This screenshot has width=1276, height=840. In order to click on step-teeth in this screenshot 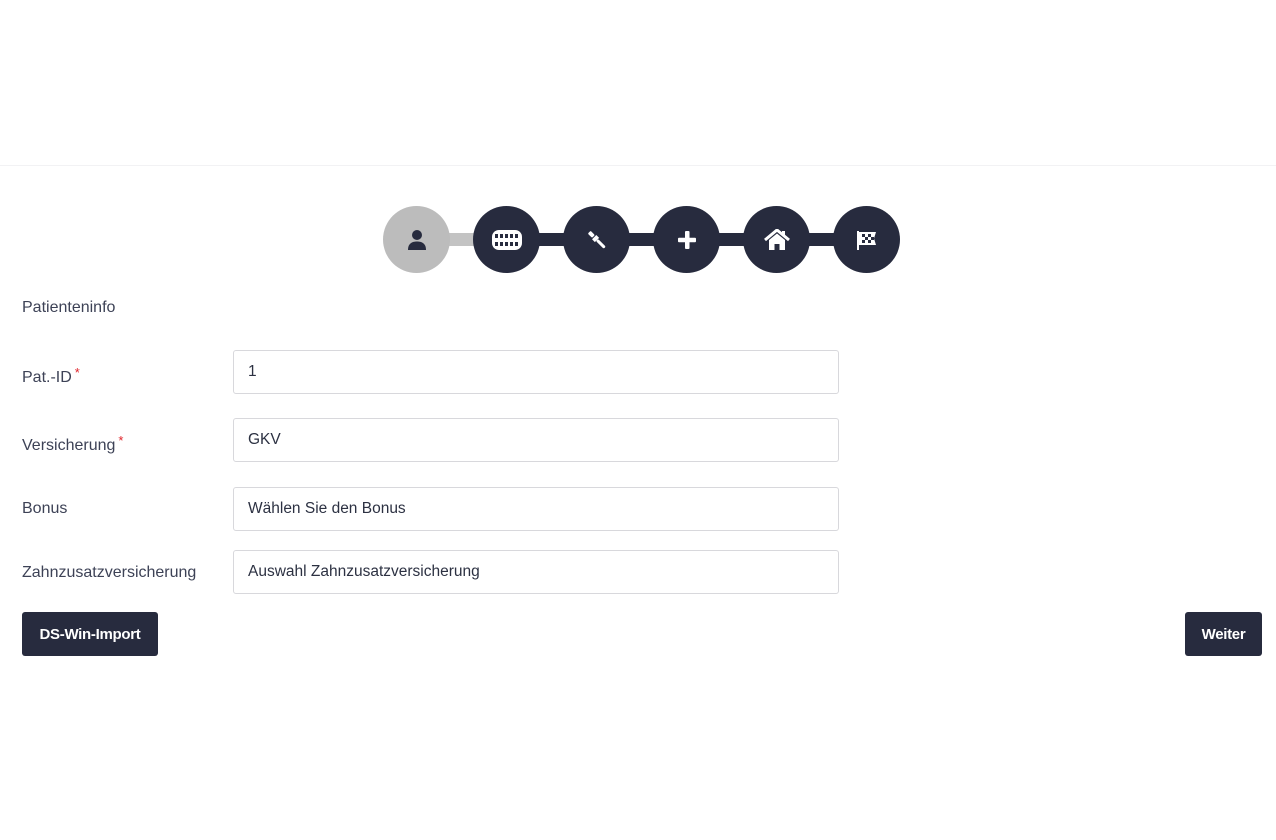, I will do `click(506, 239)`.